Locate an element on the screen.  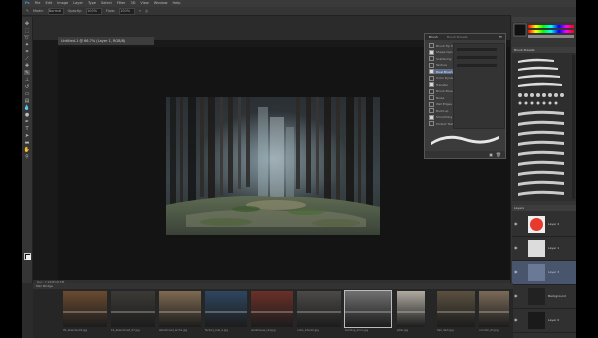
menu-window: Window is located at coordinates (161, 3).